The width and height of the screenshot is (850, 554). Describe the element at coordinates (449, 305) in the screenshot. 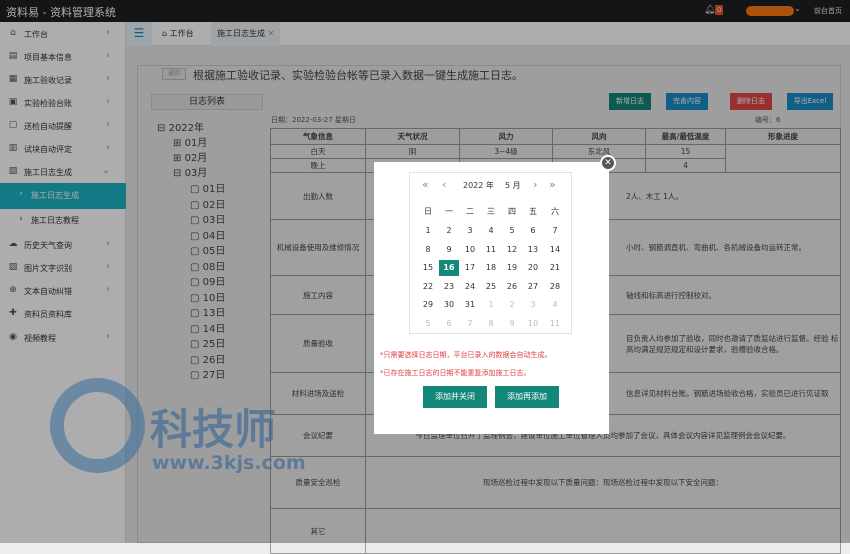

I see `calendar-day: 30` at that location.